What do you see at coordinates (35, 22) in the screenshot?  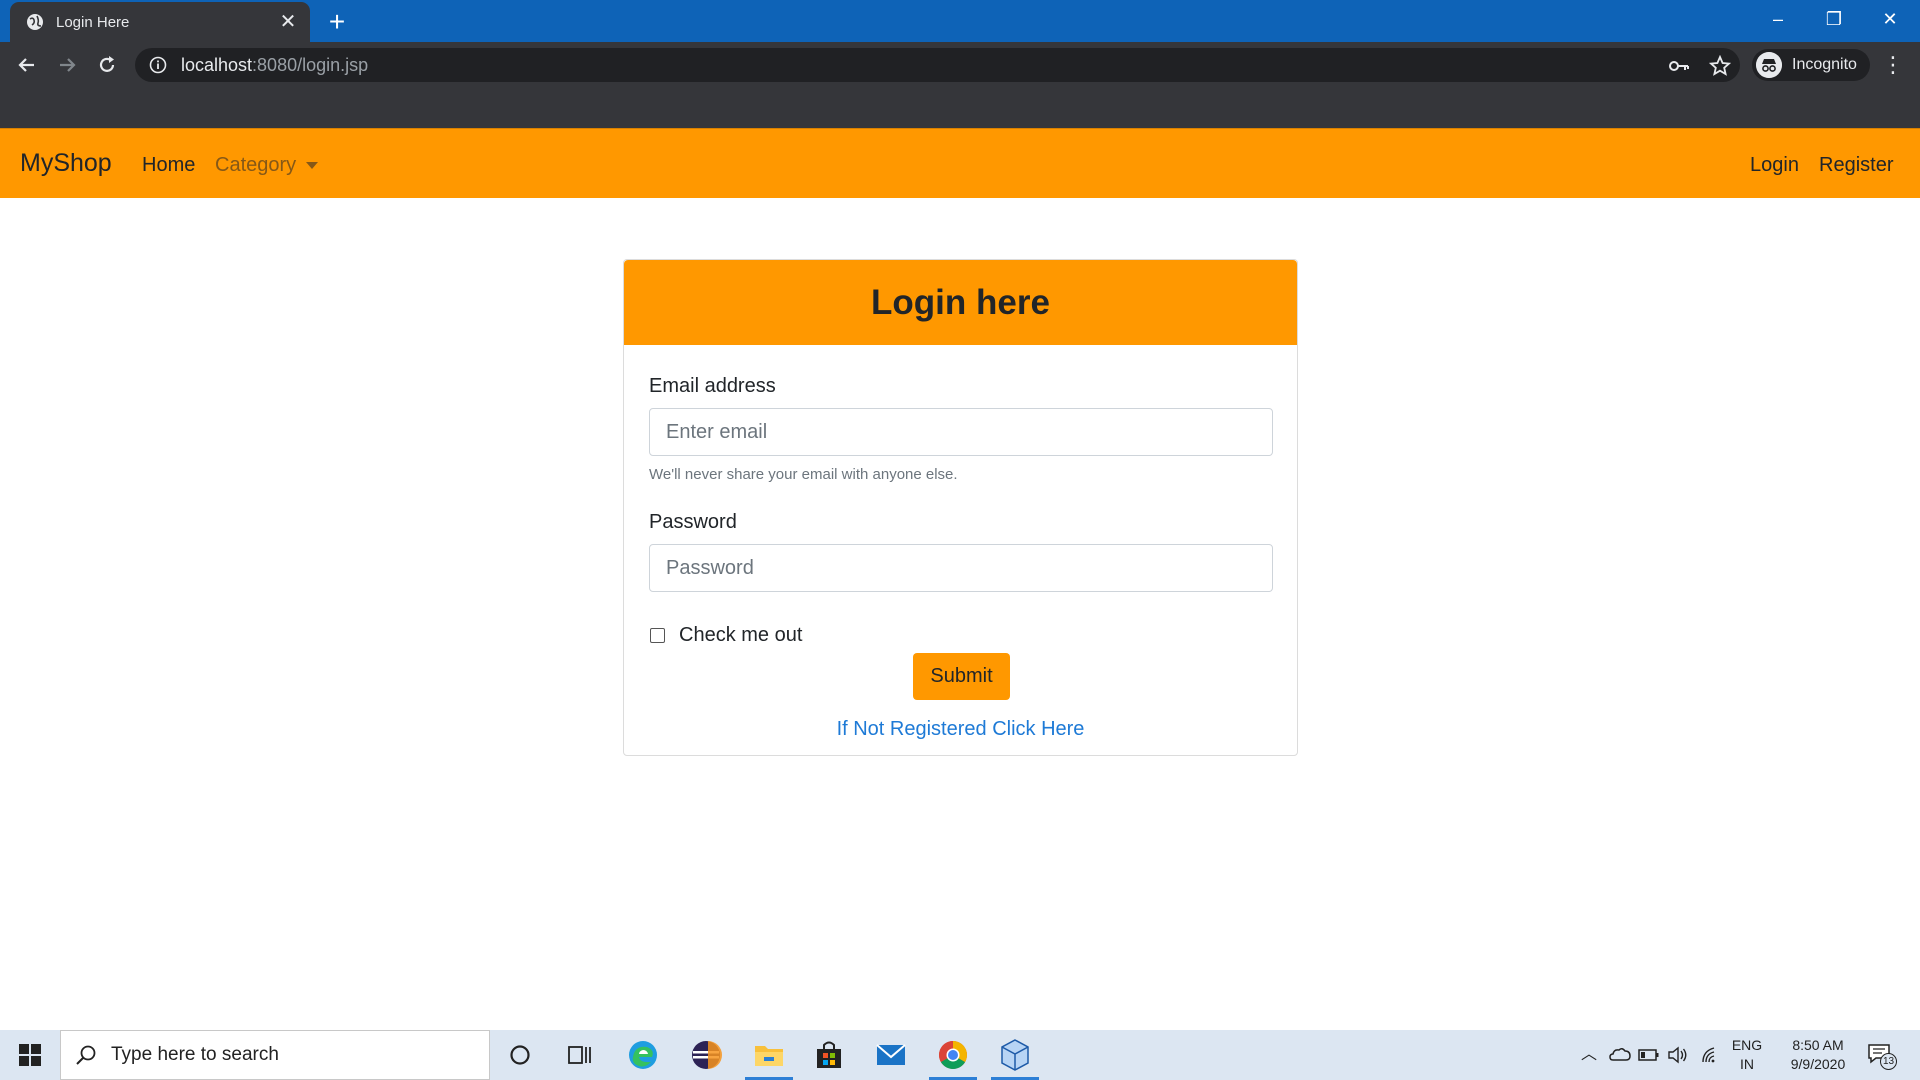 I see `globe-icon` at bounding box center [35, 22].